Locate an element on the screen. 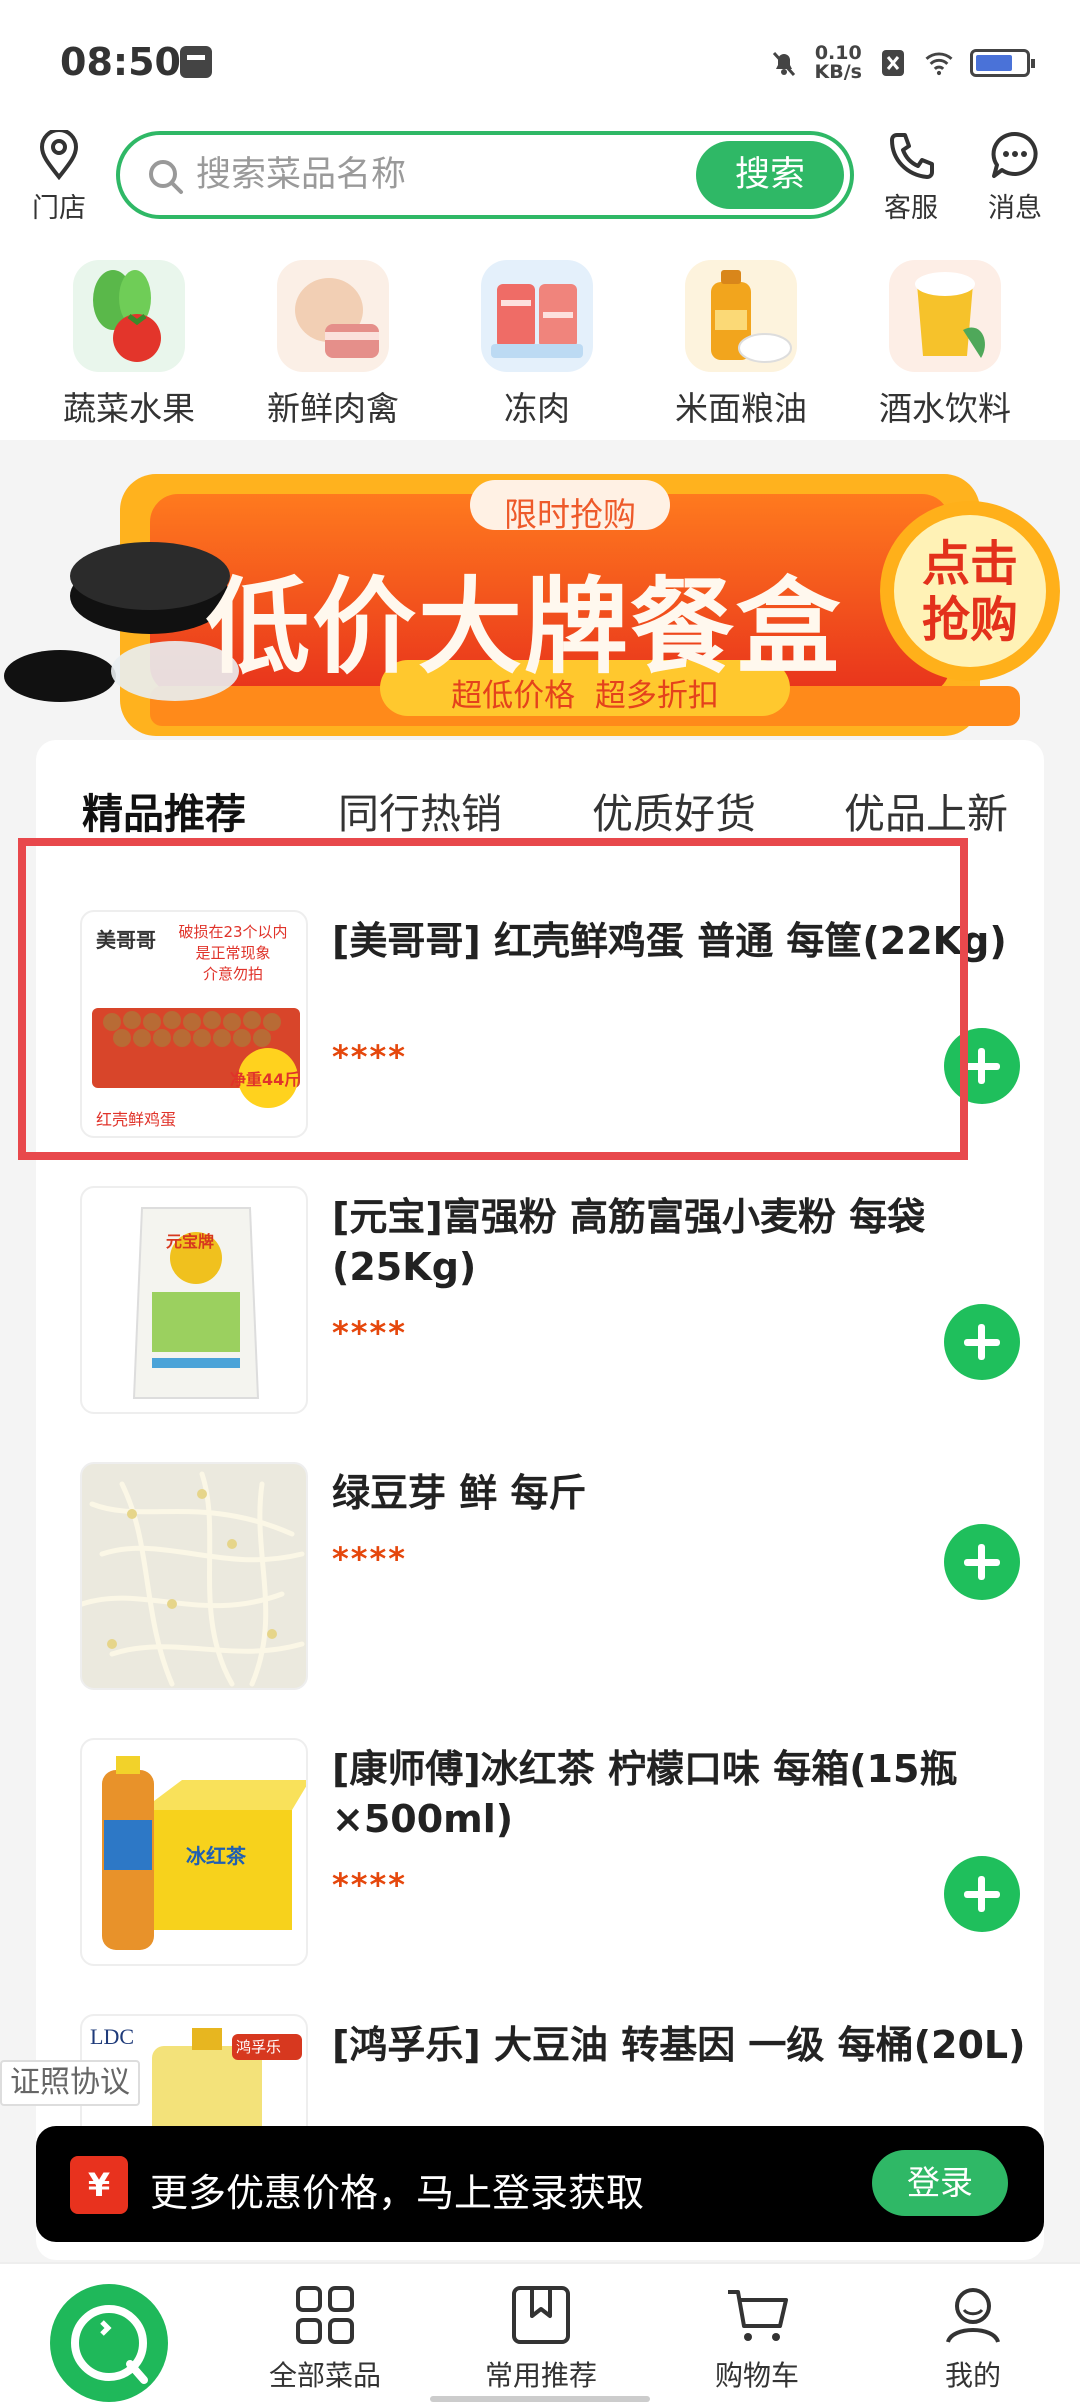 Image resolution: width=1080 pixels, height=2408 pixels. license-agreement-link: 证照协议 is located at coordinates (70, 2083).